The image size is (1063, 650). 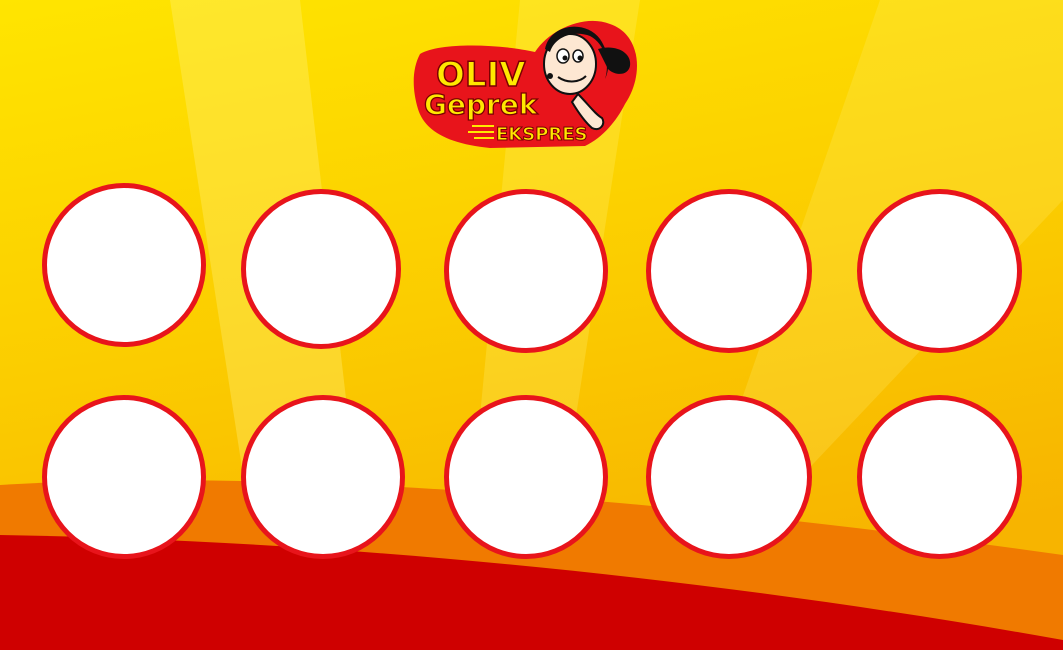 What do you see at coordinates (542, 134) in the screenshot?
I see `logo-word-ekspres: EKSPRES` at bounding box center [542, 134].